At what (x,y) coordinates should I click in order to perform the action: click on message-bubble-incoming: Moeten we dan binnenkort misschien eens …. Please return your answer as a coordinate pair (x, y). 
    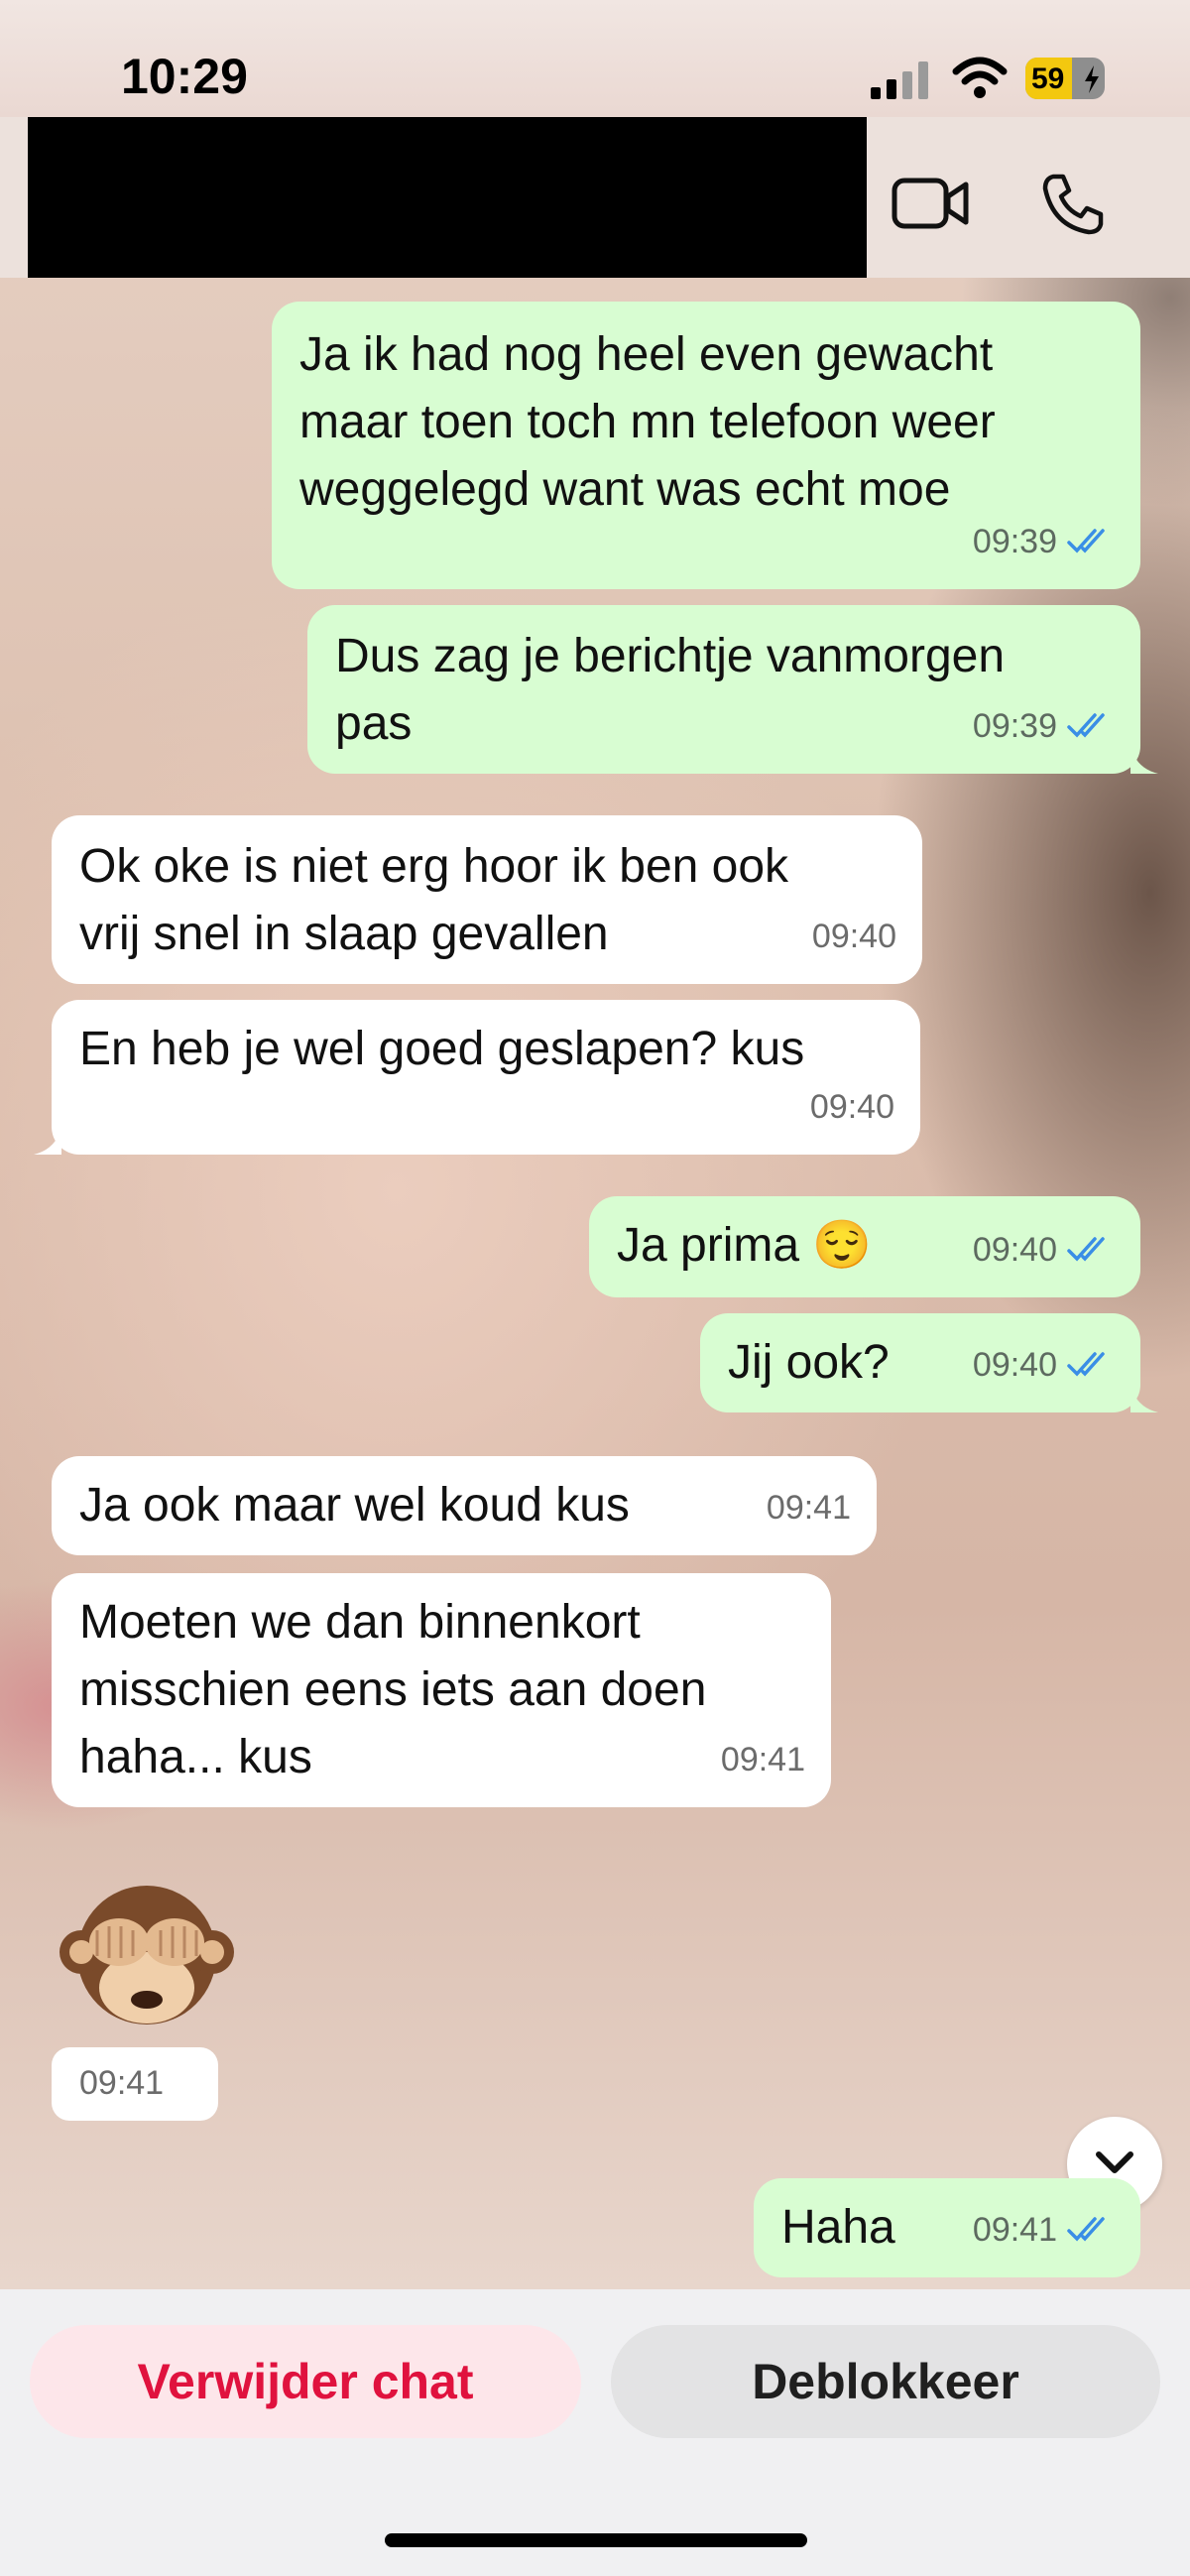
    Looking at the image, I should click on (441, 1690).